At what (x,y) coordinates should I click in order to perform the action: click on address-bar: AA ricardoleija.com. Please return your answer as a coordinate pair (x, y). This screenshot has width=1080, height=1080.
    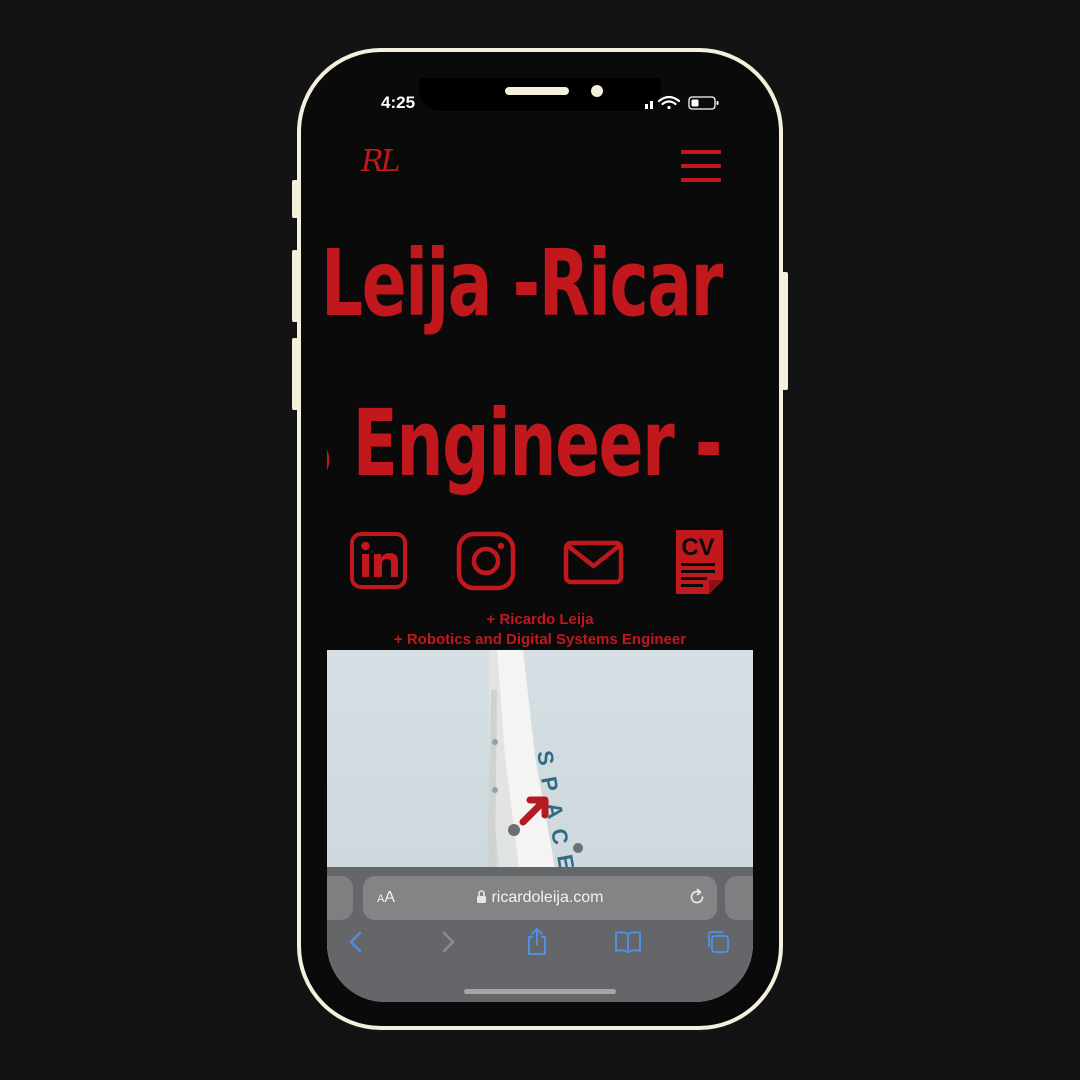
    Looking at the image, I should click on (540, 898).